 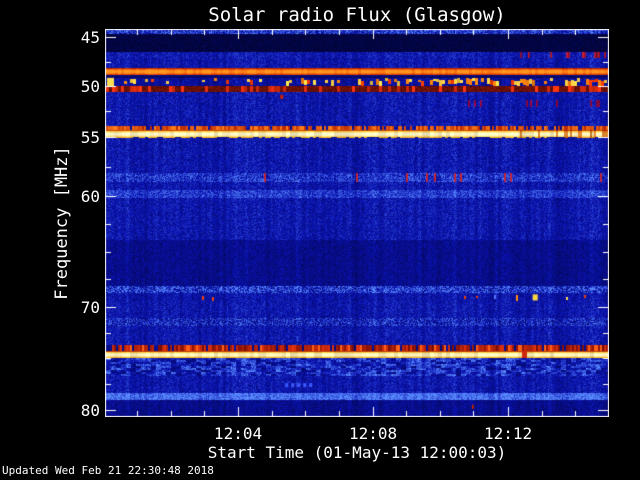 What do you see at coordinates (373, 433) in the screenshot?
I see `x-tick-label: 12:08` at bounding box center [373, 433].